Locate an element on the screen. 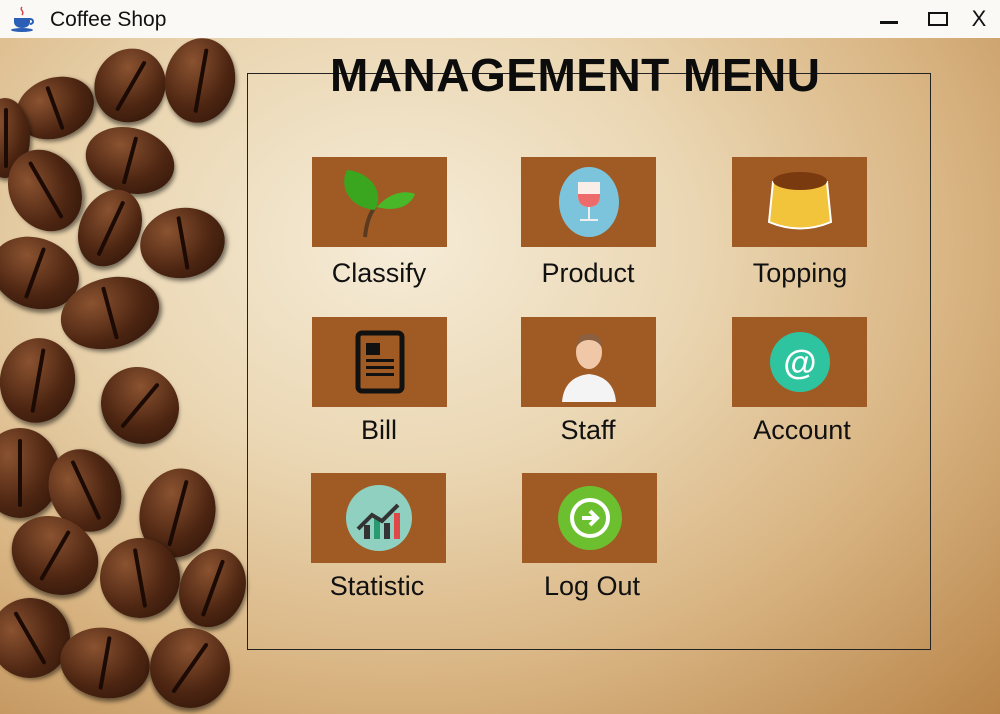 The width and height of the screenshot is (1000, 714). account-button: @ is located at coordinates (799, 362).